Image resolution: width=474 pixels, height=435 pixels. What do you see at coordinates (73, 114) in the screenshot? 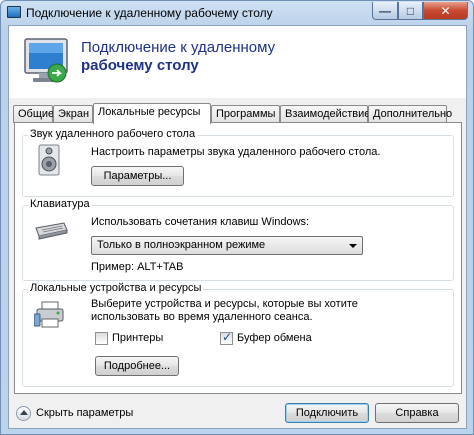
I see `tab-display: Экран` at bounding box center [73, 114].